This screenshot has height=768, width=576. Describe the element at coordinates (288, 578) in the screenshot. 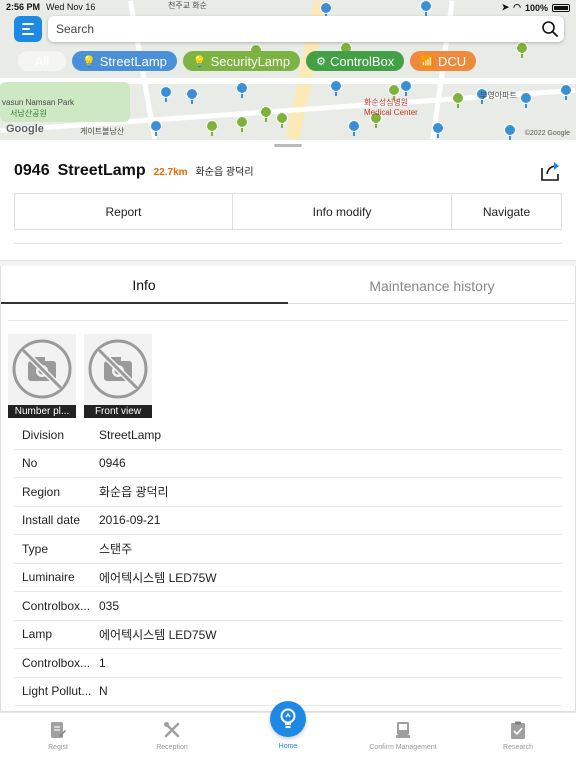

I see `info-row: Luminaire 에어텍시스템 LED75W` at that location.